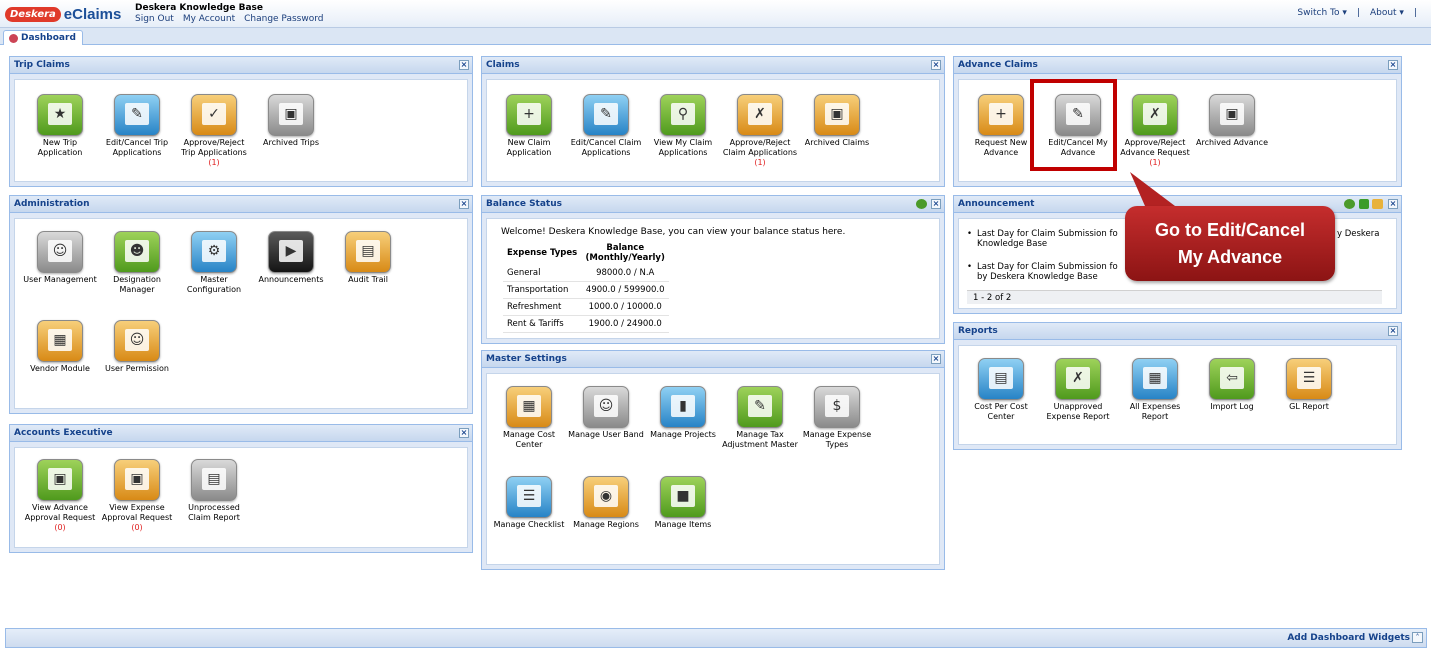  I want to click on manage-cost-center-tile: ▦ Manage Cost Center, so click(529, 418).